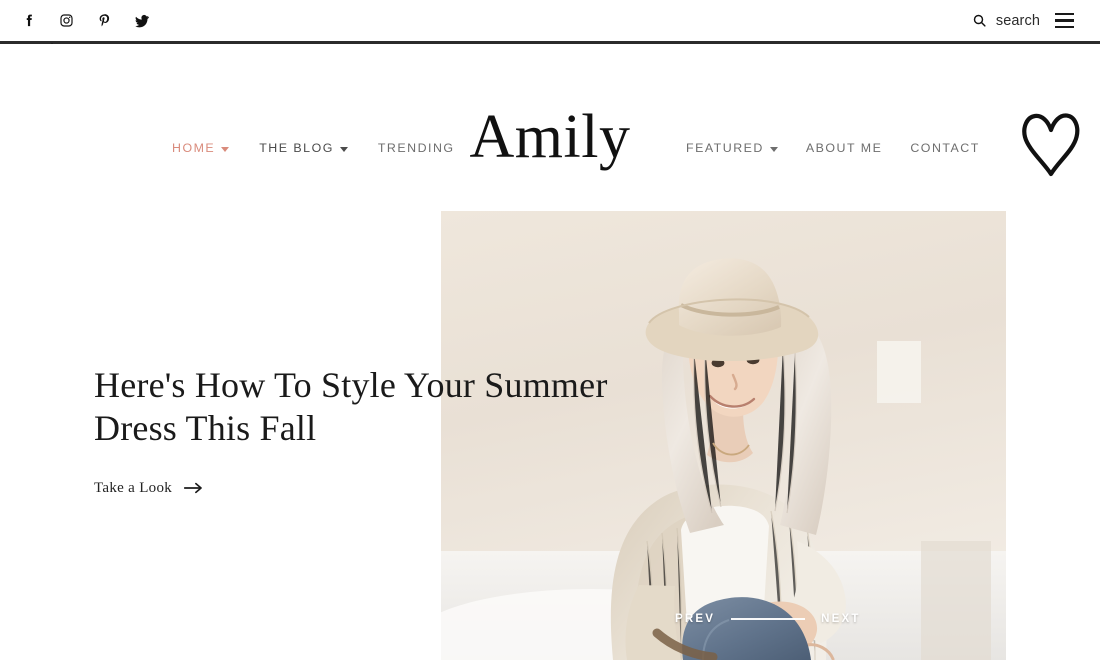  I want to click on site-logo: Amily, so click(550, 137).